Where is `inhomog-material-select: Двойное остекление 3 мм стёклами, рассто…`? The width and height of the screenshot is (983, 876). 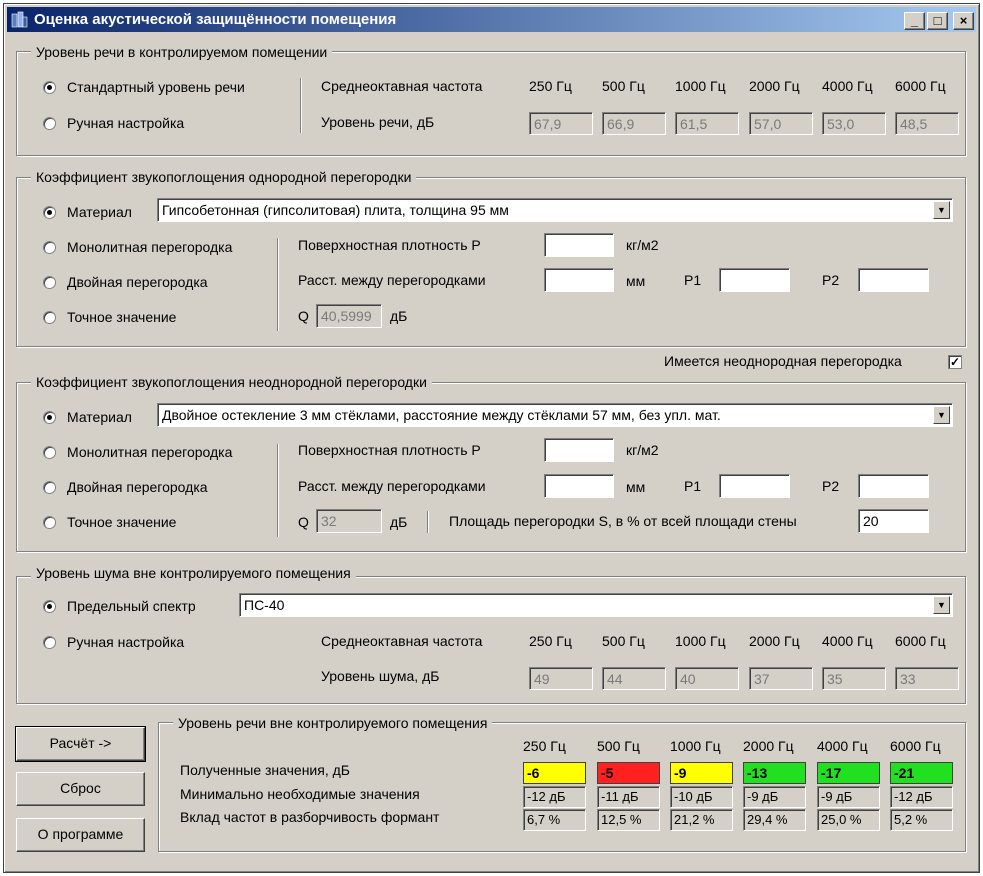 inhomog-material-select: Двойное остекление 3 мм стёклами, рассто… is located at coordinates (555, 415).